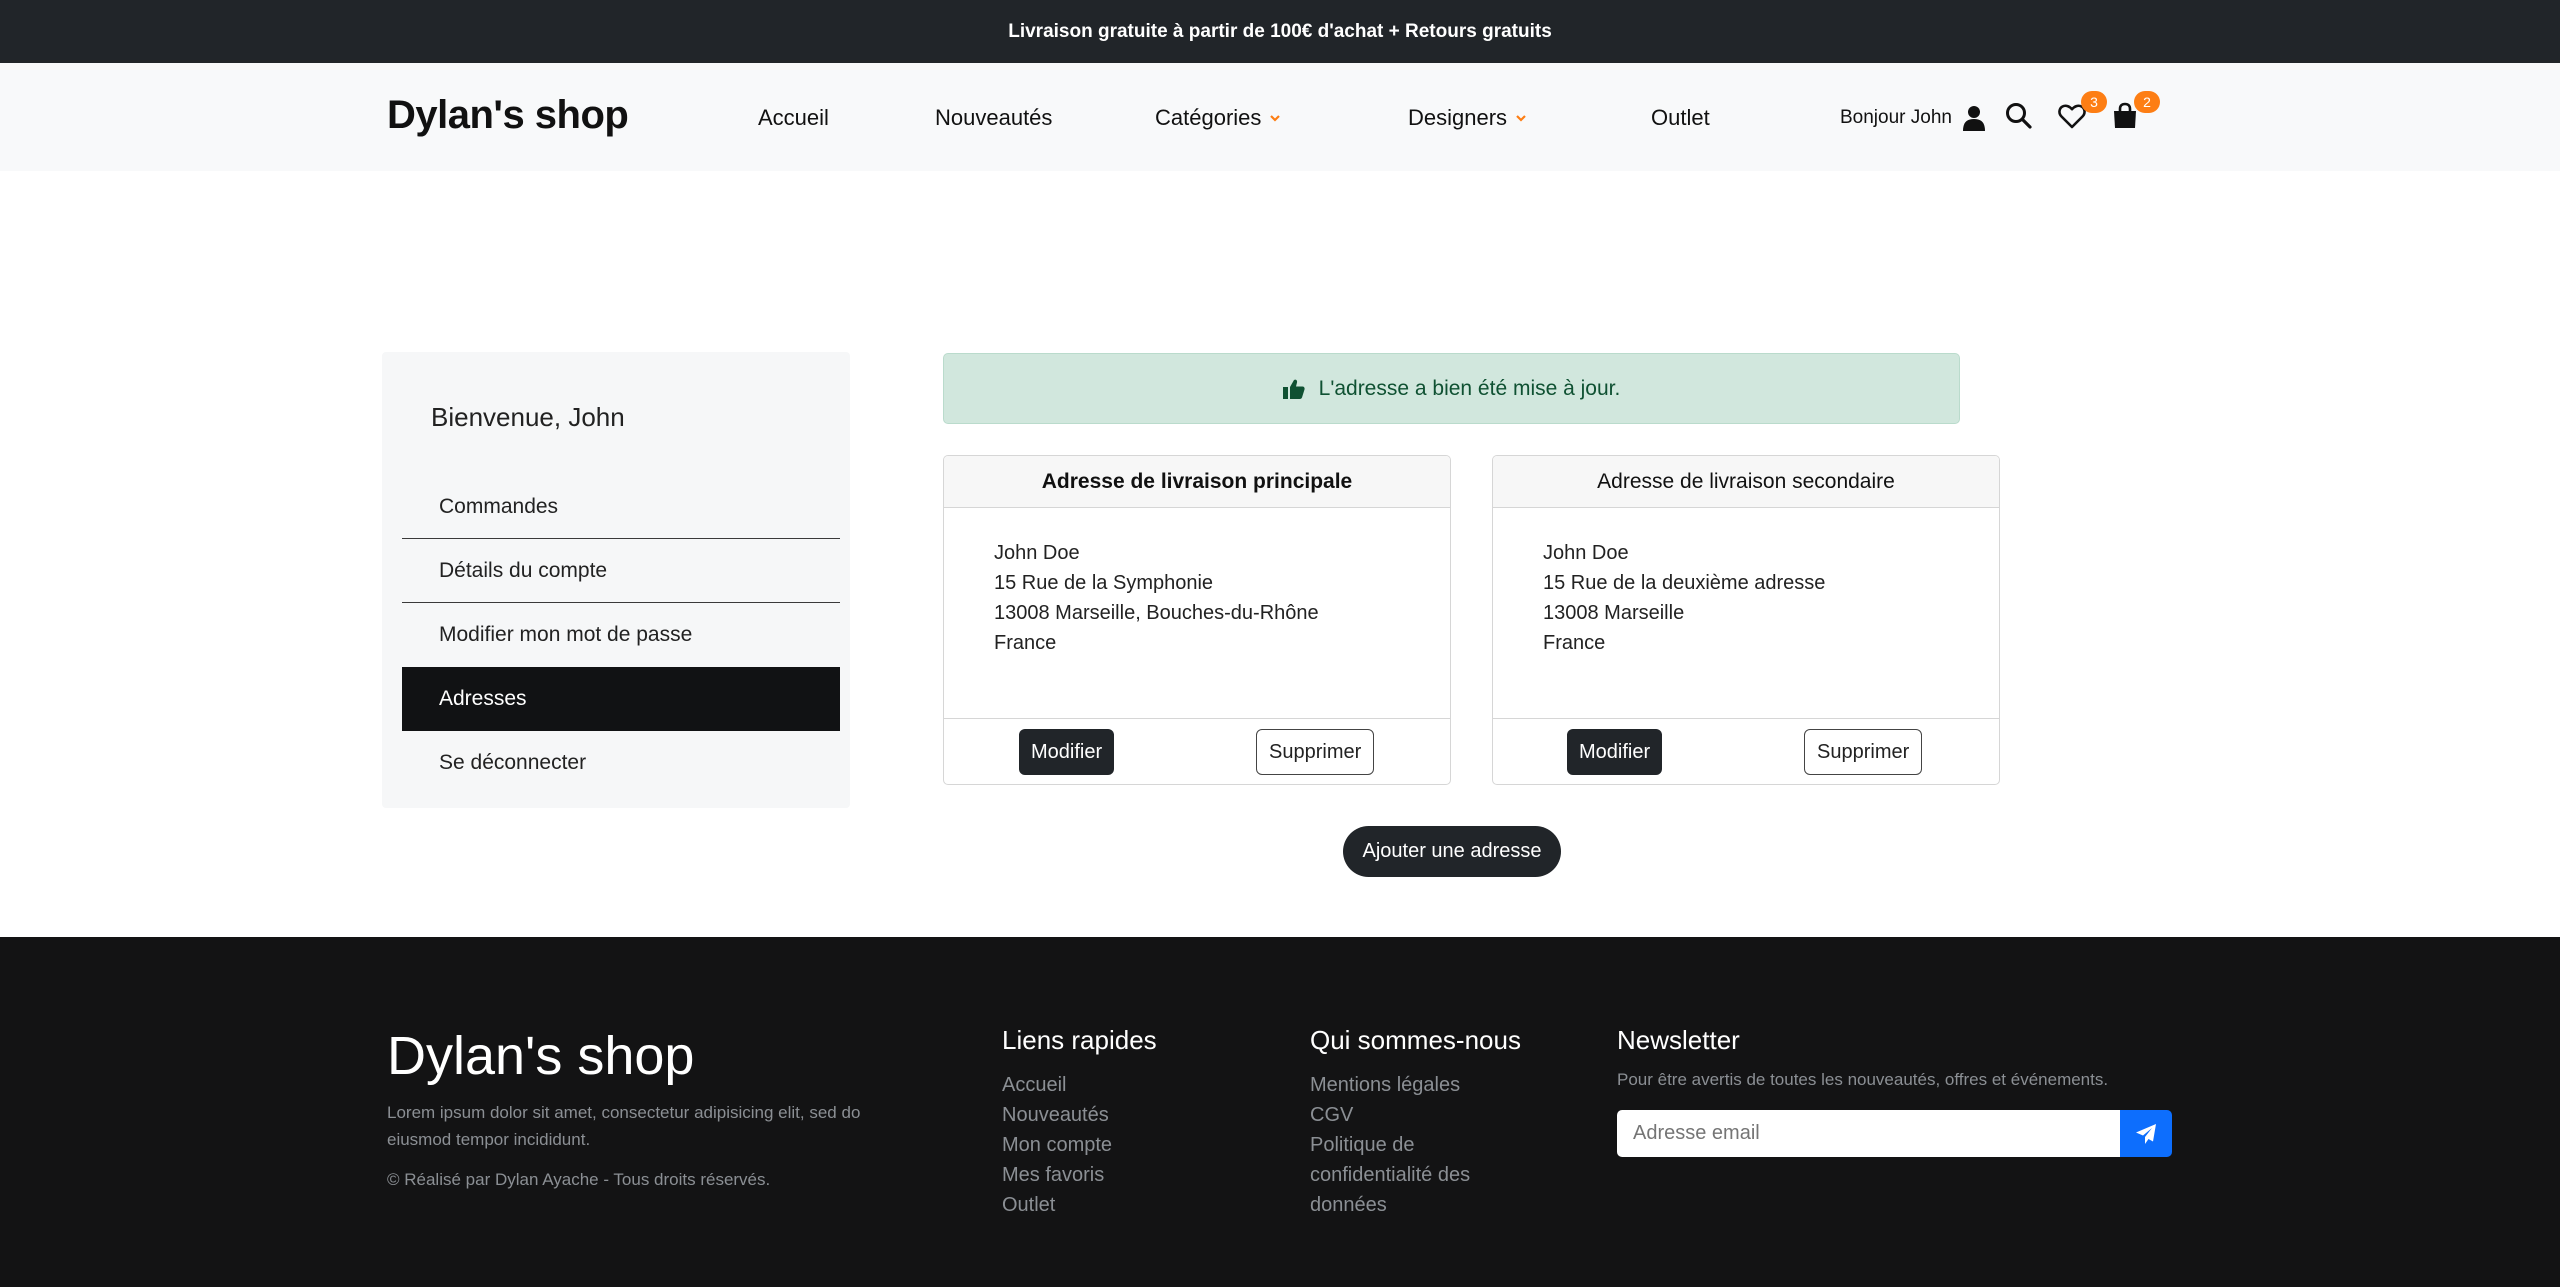  I want to click on menu-item-mot-de-passe: Modifier mon mot de passe, so click(621, 635).